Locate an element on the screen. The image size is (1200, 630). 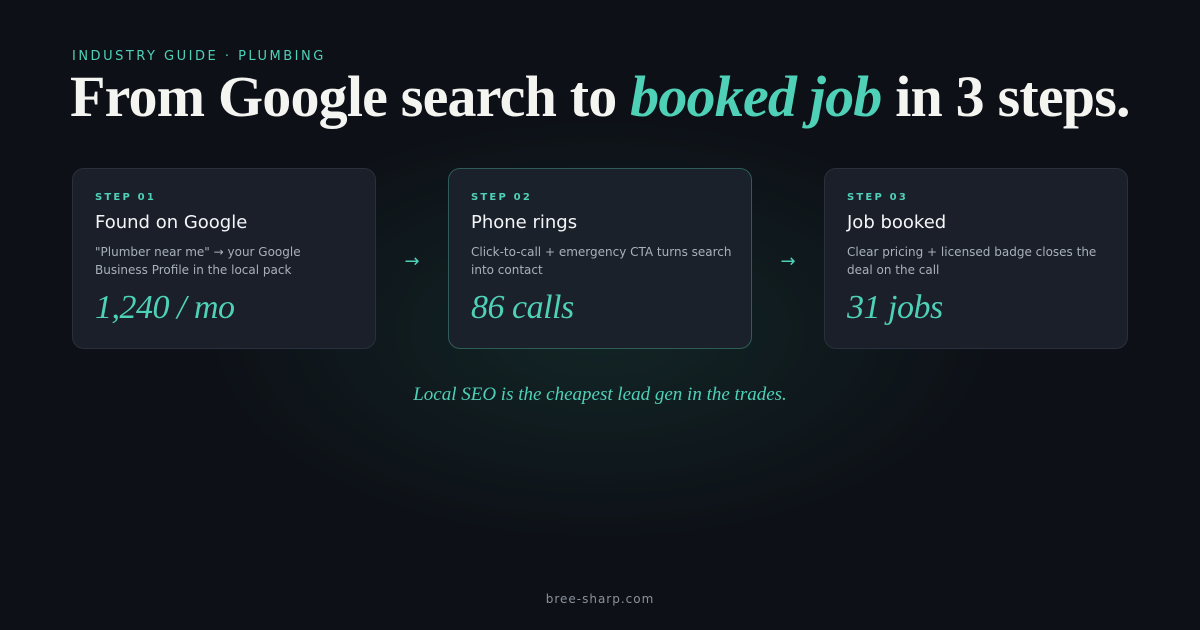
headline-lead: From Google search to is located at coordinates (350, 96).